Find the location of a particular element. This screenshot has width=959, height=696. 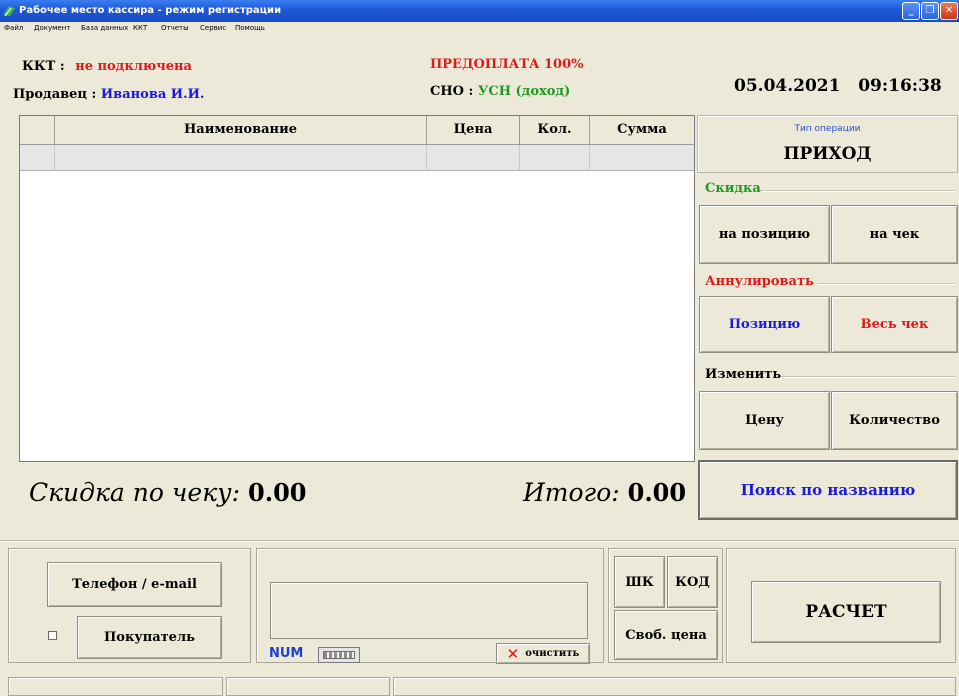

operation-type-label: Тип операции is located at coordinates (827, 129).